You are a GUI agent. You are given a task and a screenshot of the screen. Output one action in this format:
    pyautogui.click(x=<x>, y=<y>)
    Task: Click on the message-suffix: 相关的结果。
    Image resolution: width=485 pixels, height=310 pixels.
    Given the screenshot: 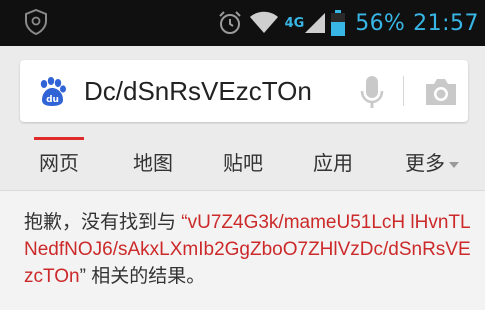 What is the action you would take?
    pyautogui.click(x=148, y=276)
    